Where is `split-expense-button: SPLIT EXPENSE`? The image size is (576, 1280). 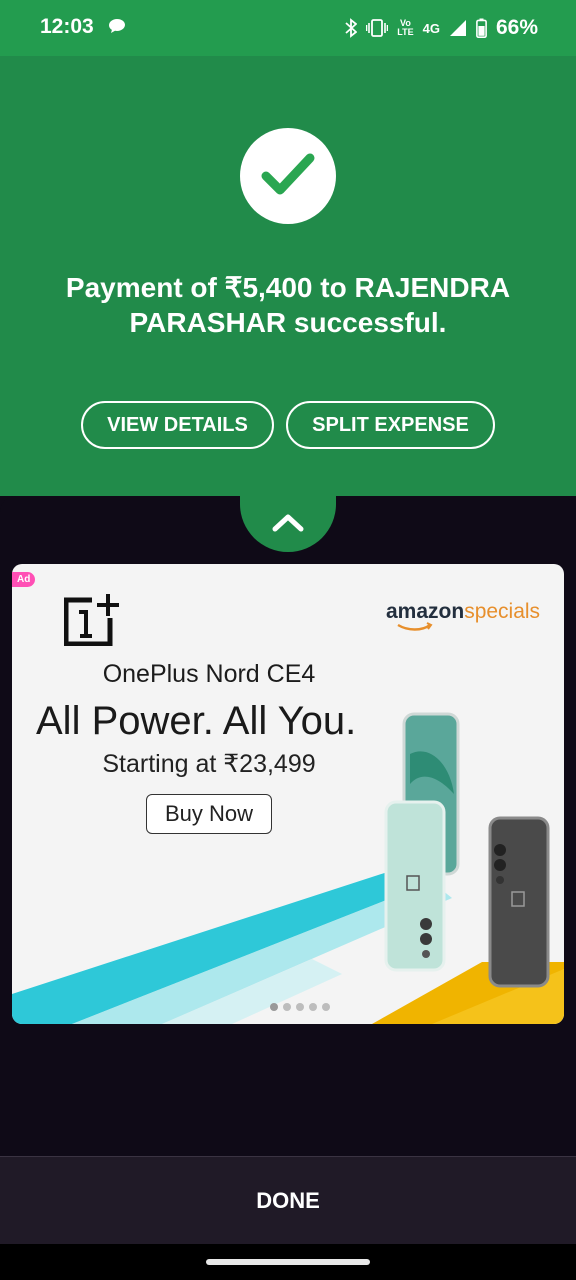 split-expense-button: SPLIT EXPENSE is located at coordinates (390, 425).